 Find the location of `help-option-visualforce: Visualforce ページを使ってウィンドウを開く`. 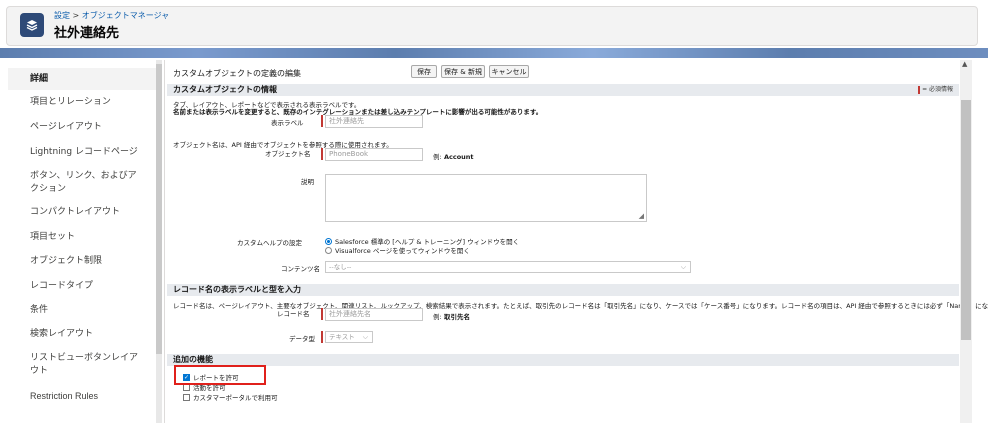

help-option-visualforce: Visualforce ページを使ってウィンドウを開く is located at coordinates (397, 250).